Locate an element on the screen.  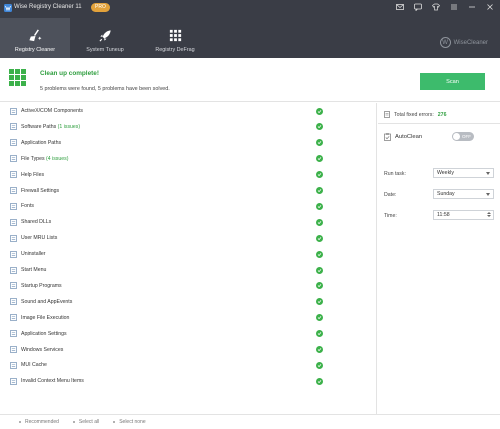
folder-path-icon is located at coordinates (13, 127).